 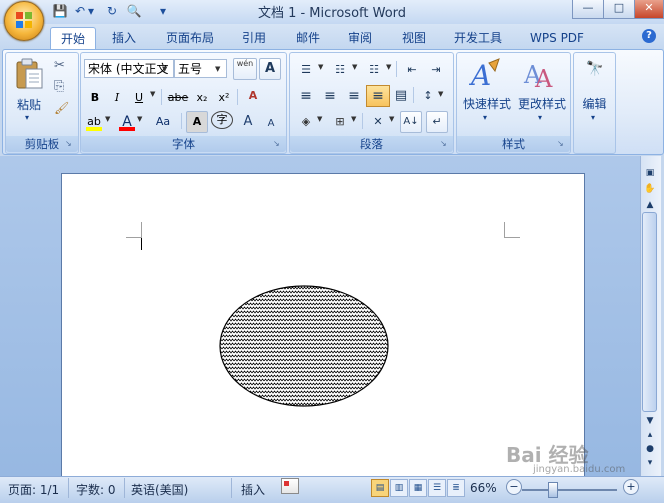 I want to click on editing-dropdown-icon: ▾, so click(x=593, y=117).